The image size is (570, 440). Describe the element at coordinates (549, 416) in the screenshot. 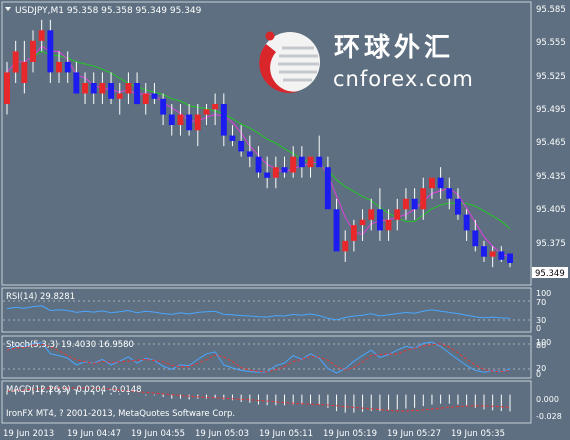

I see `macd-tick-label: -0.028` at that location.